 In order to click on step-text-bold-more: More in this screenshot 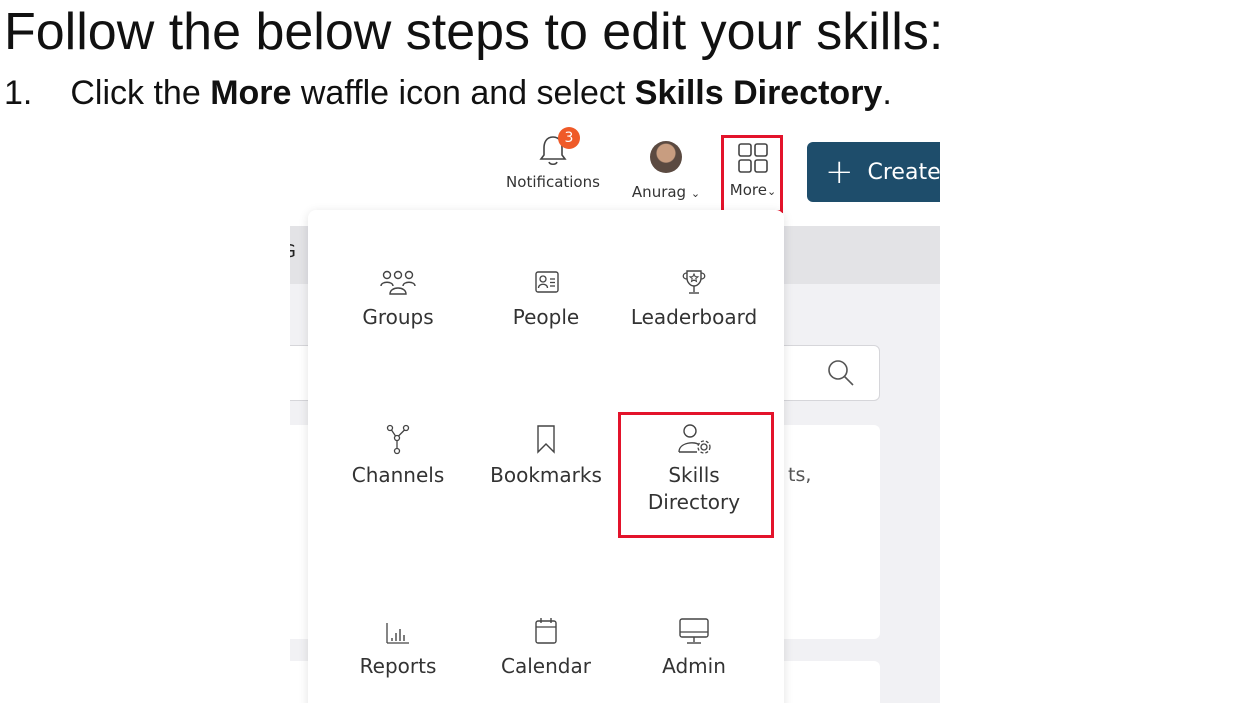, I will do `click(251, 93)`.